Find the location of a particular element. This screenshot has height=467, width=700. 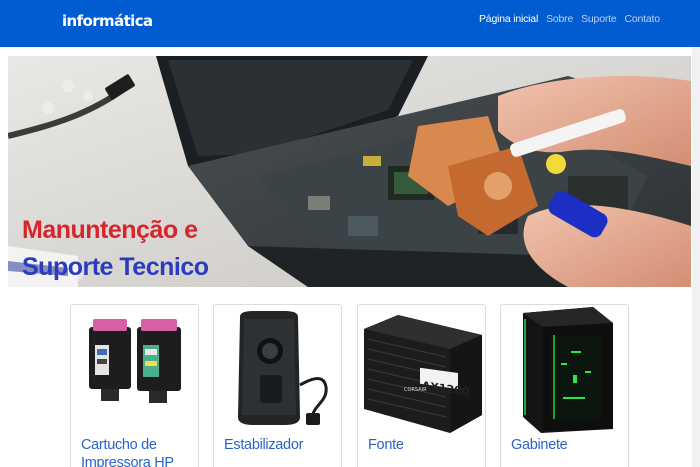

product-card-case: Gabinete is located at coordinates (564, 385).